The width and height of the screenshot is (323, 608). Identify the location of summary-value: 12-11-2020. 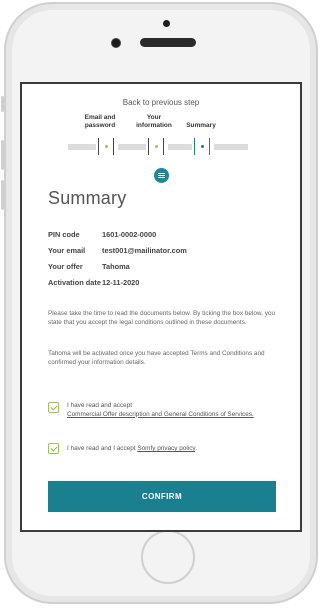
(121, 282).